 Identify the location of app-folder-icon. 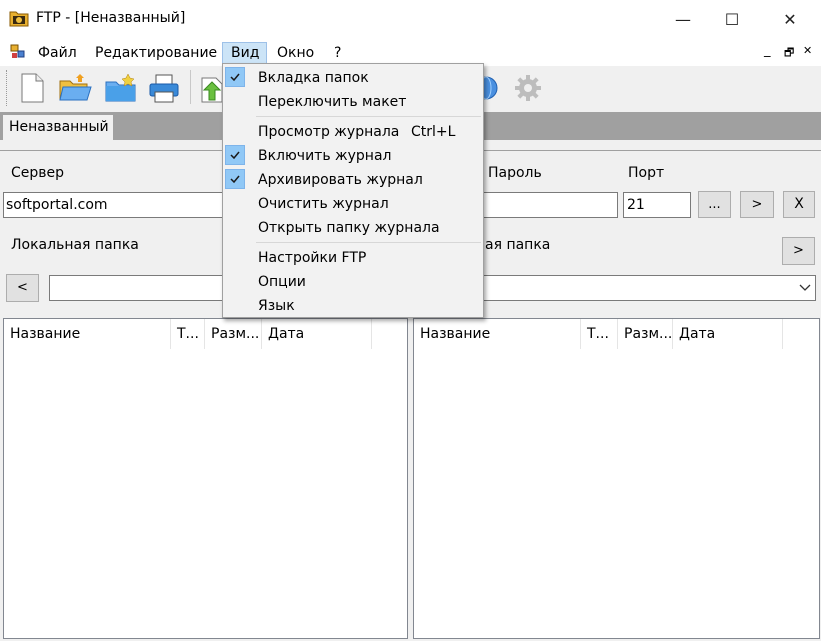
(19, 18).